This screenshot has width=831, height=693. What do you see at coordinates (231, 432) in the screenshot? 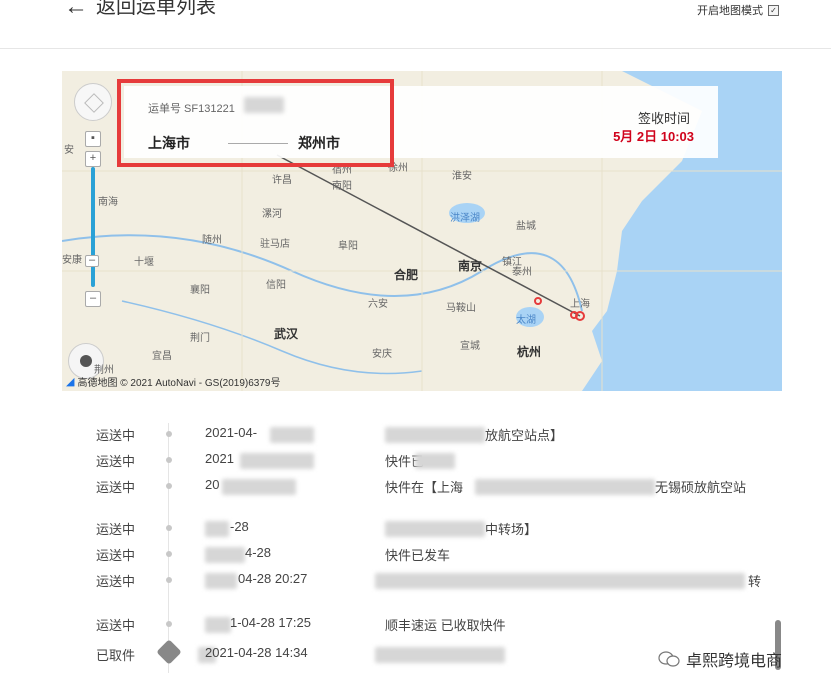
I see `row-time: 2021-04-` at bounding box center [231, 432].